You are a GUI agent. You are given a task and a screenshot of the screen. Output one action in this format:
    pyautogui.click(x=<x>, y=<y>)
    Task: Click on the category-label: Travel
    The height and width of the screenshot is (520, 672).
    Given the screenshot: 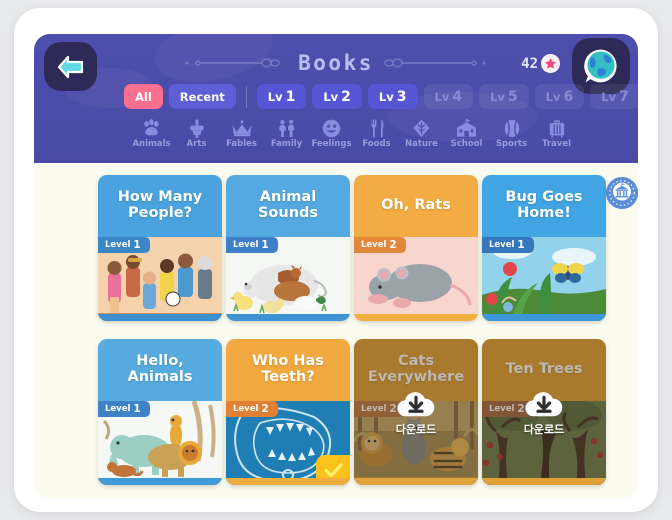 What is the action you would take?
    pyautogui.click(x=556, y=144)
    